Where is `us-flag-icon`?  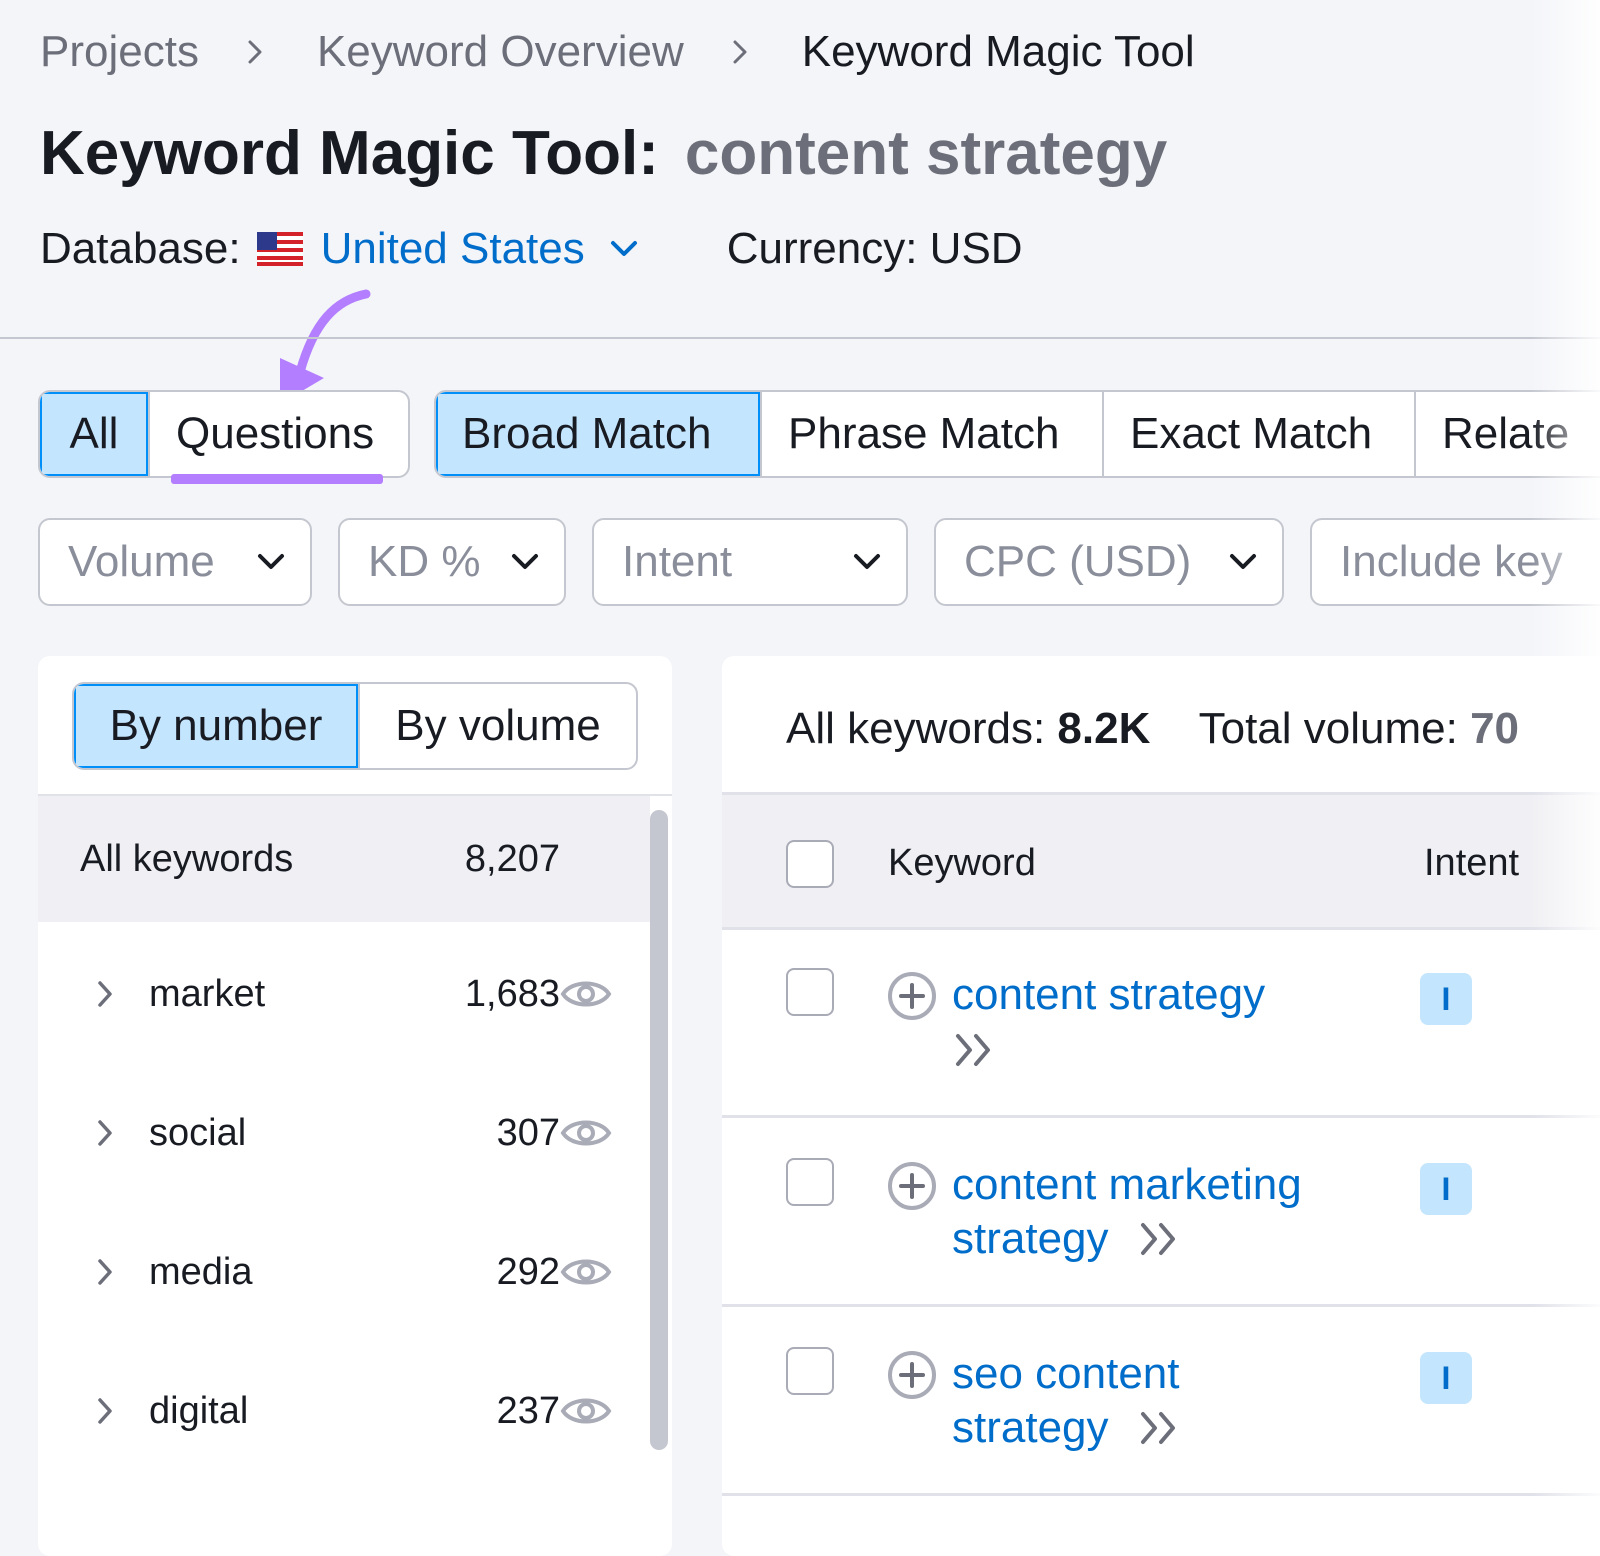
us-flag-icon is located at coordinates (279, 249).